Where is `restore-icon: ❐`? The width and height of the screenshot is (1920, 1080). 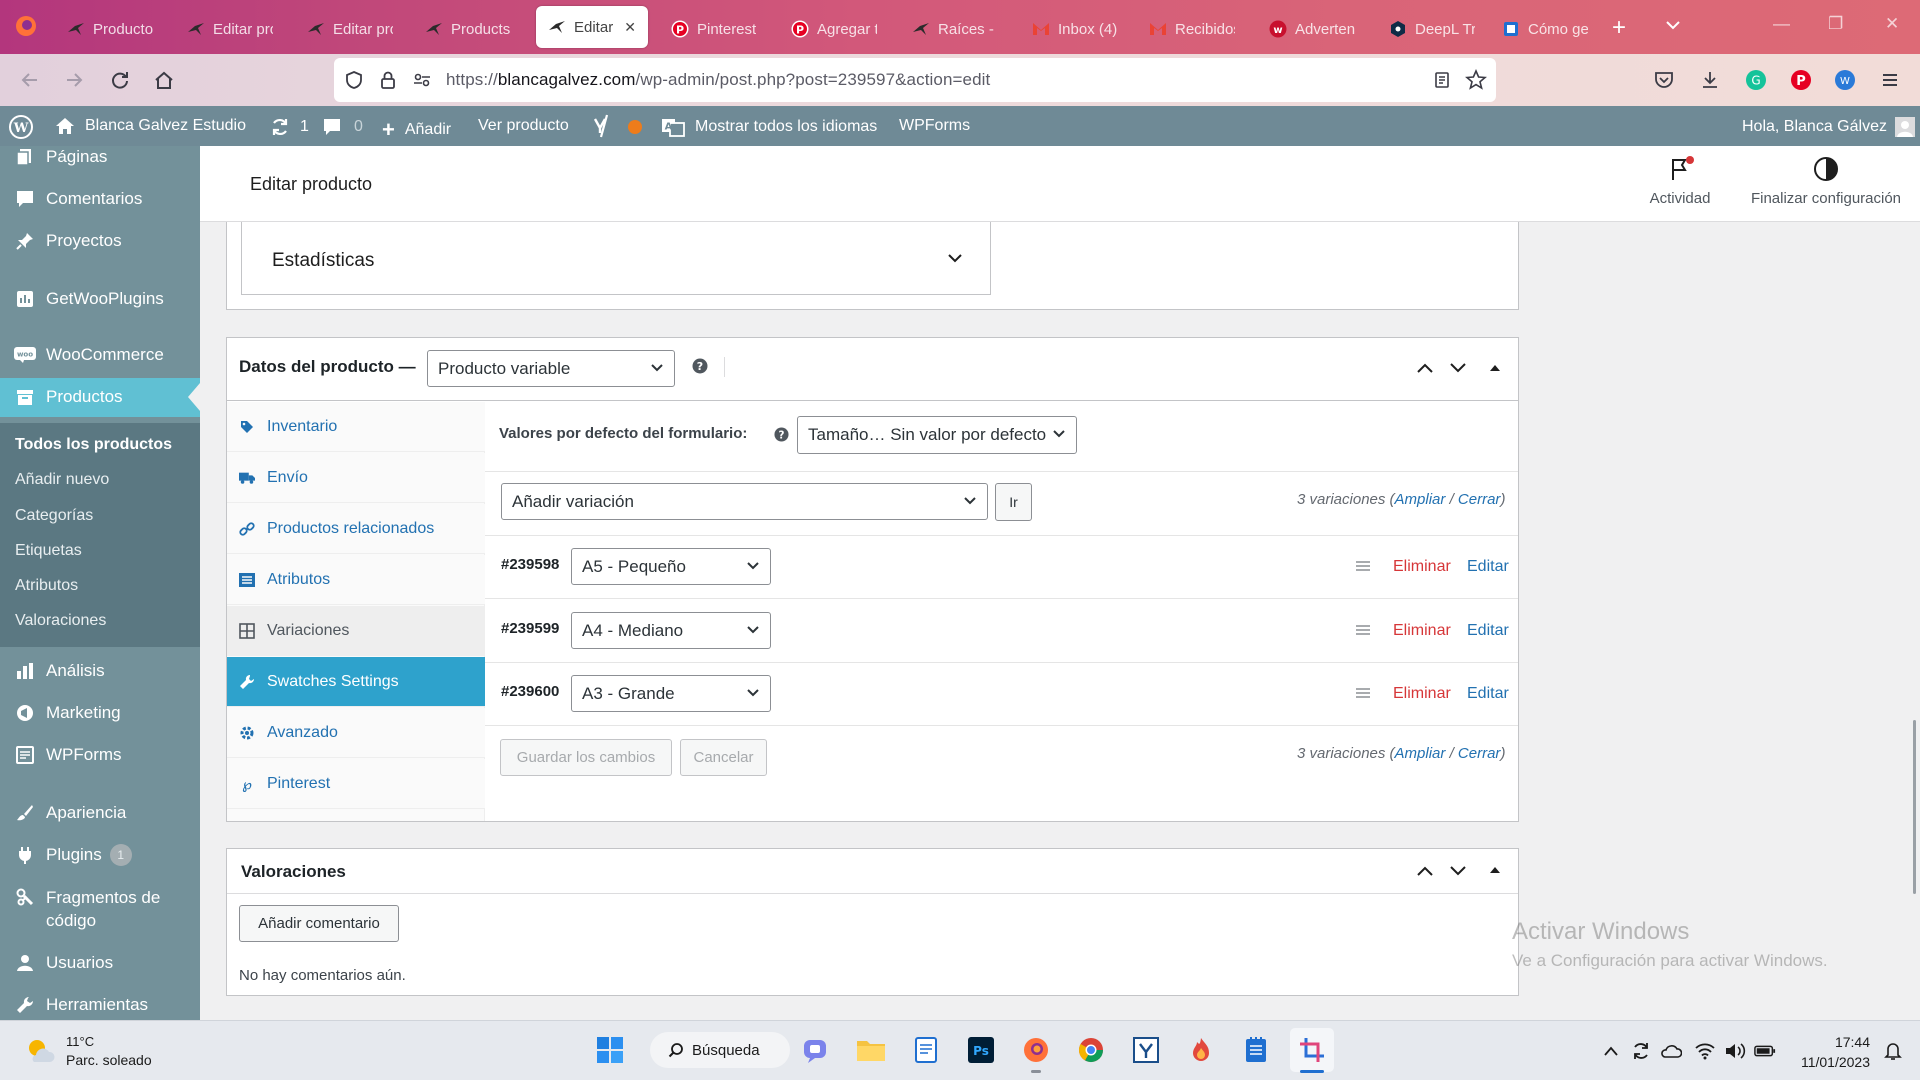
restore-icon: ❐ is located at coordinates (1835, 24).